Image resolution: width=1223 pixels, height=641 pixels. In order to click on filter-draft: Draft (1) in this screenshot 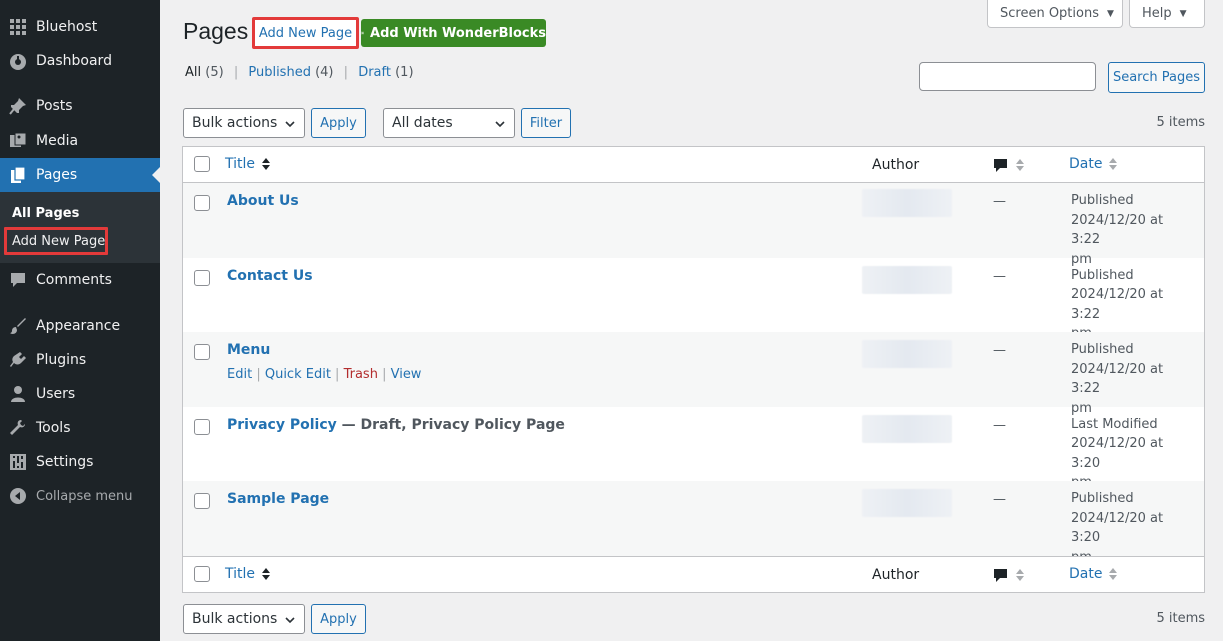, I will do `click(385, 72)`.